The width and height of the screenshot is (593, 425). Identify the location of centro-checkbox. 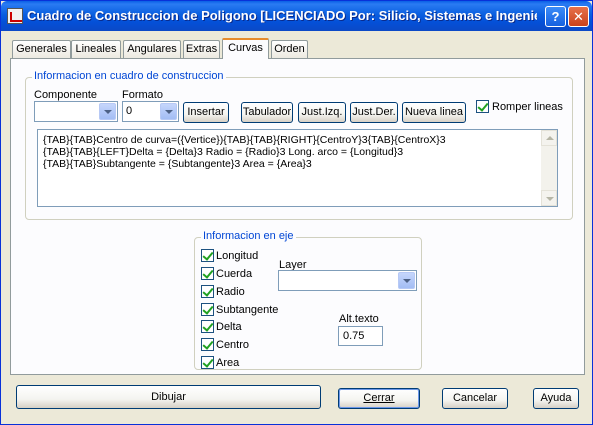
(207, 344).